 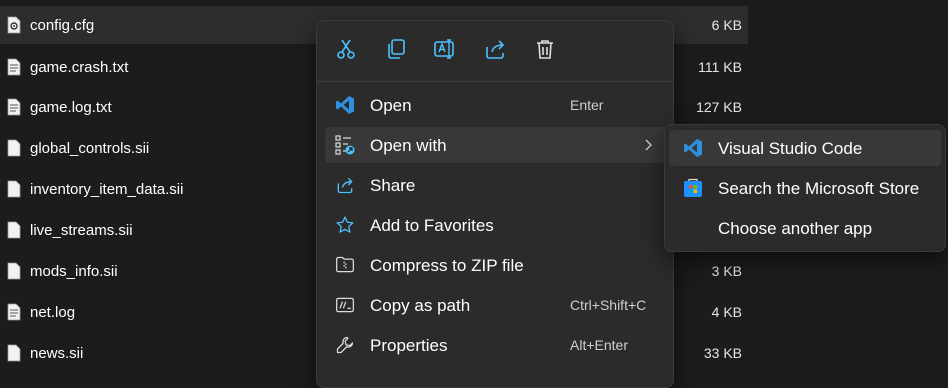 I want to click on divider, so click(x=495, y=81).